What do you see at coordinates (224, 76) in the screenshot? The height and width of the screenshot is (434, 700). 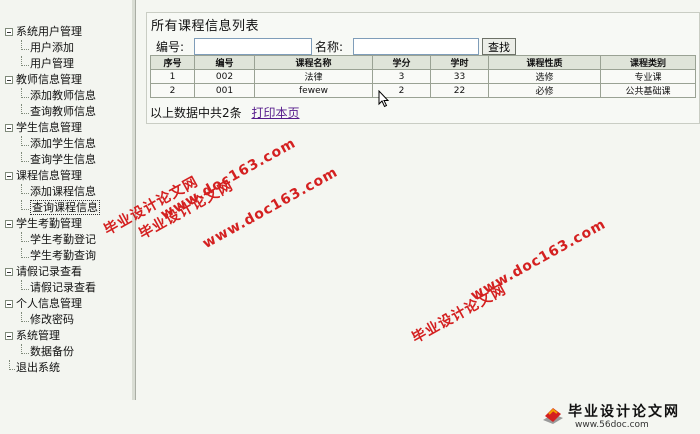 I see `table-cell: 002` at bounding box center [224, 76].